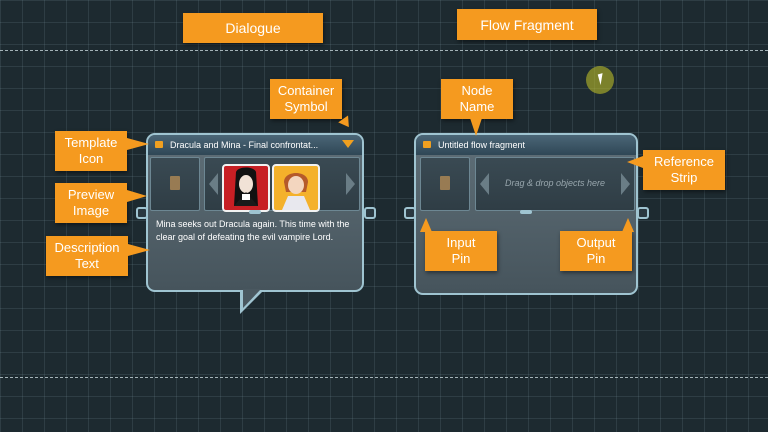 Image resolution: width=768 pixels, height=432 pixels. I want to click on template-icon-box, so click(175, 184).